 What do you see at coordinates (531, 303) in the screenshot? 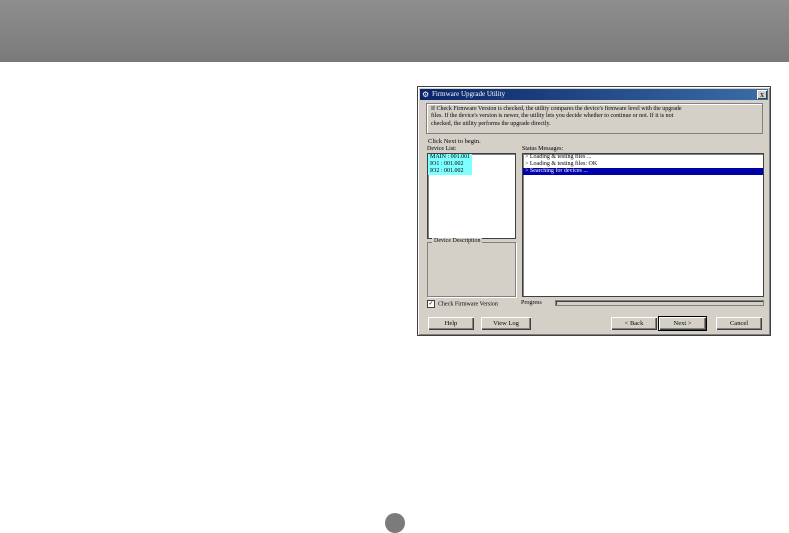
I see `progress-label: Progress` at bounding box center [531, 303].